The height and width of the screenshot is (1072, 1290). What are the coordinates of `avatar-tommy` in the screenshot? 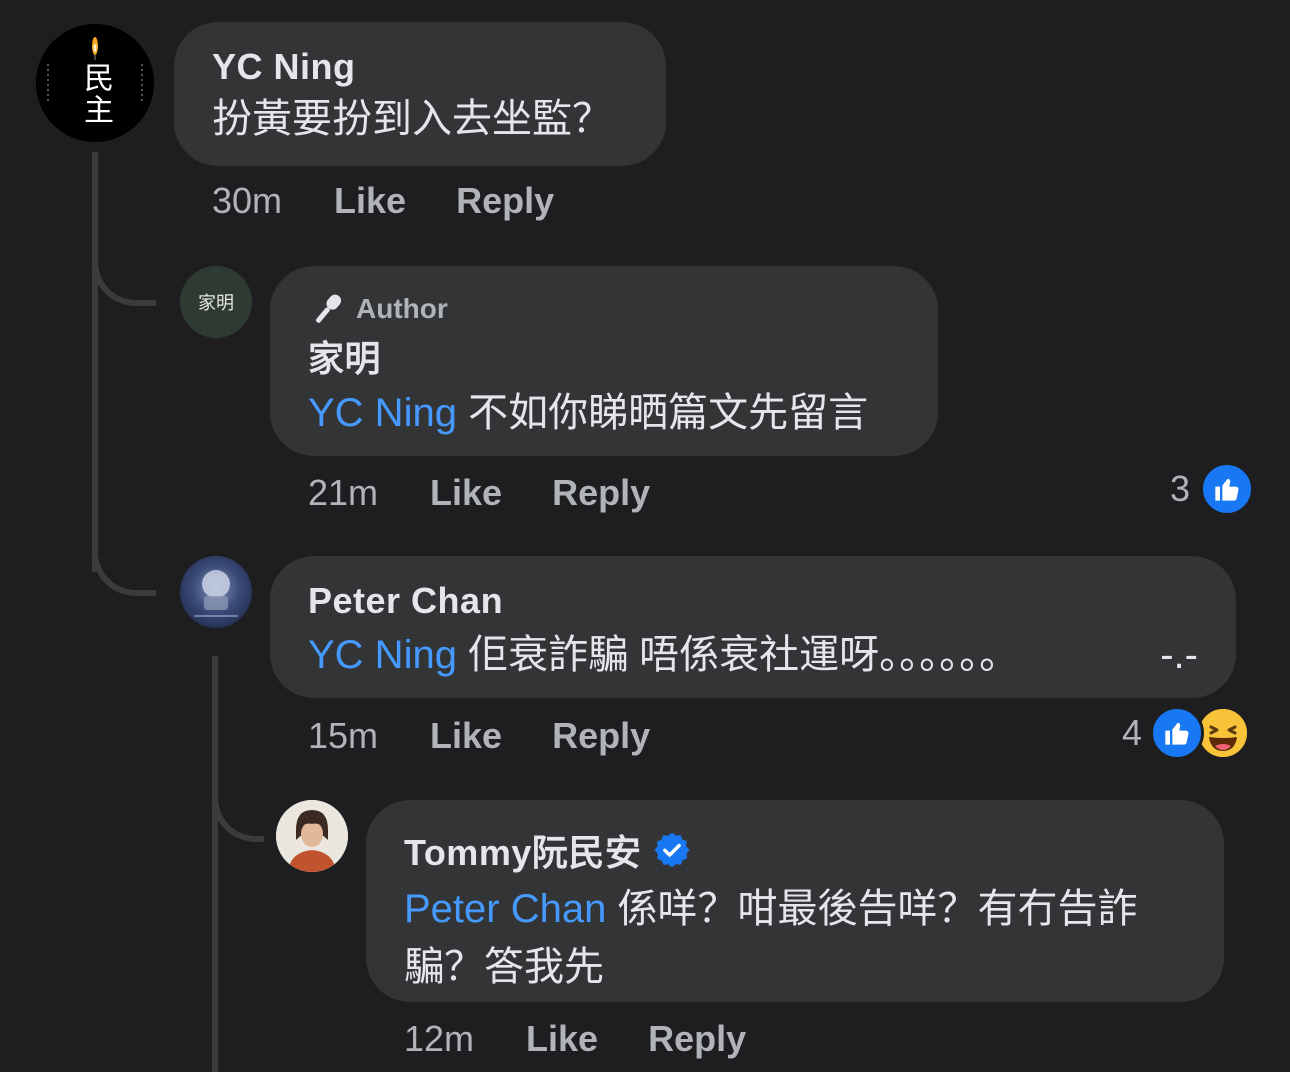 It's located at (312, 836).